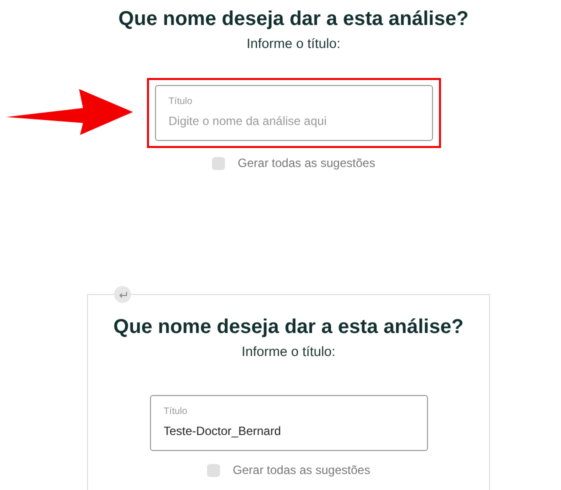  I want to click on return-icon, so click(123, 294).